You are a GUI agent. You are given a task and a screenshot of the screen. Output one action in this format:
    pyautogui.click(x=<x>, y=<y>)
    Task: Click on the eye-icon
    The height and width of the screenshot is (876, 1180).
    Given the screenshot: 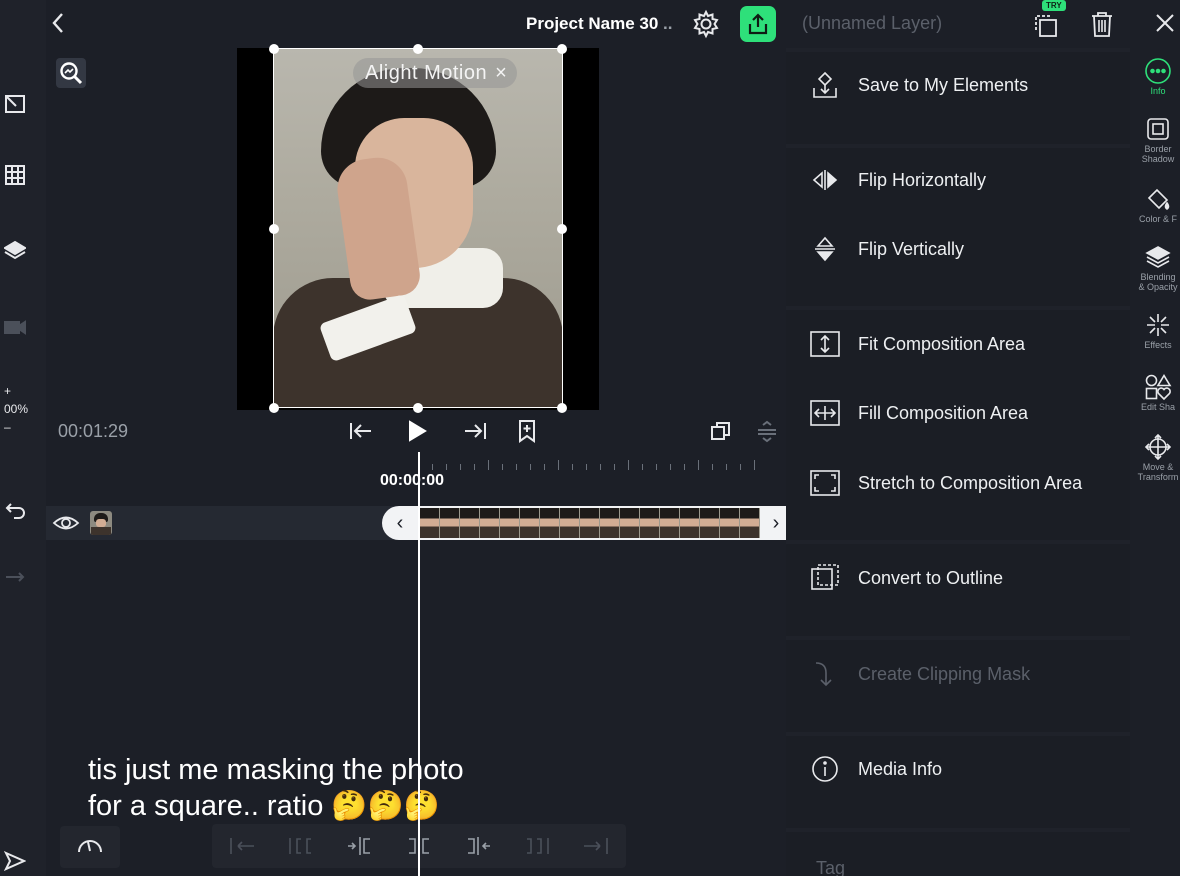 What is the action you would take?
    pyautogui.click(x=66, y=523)
    